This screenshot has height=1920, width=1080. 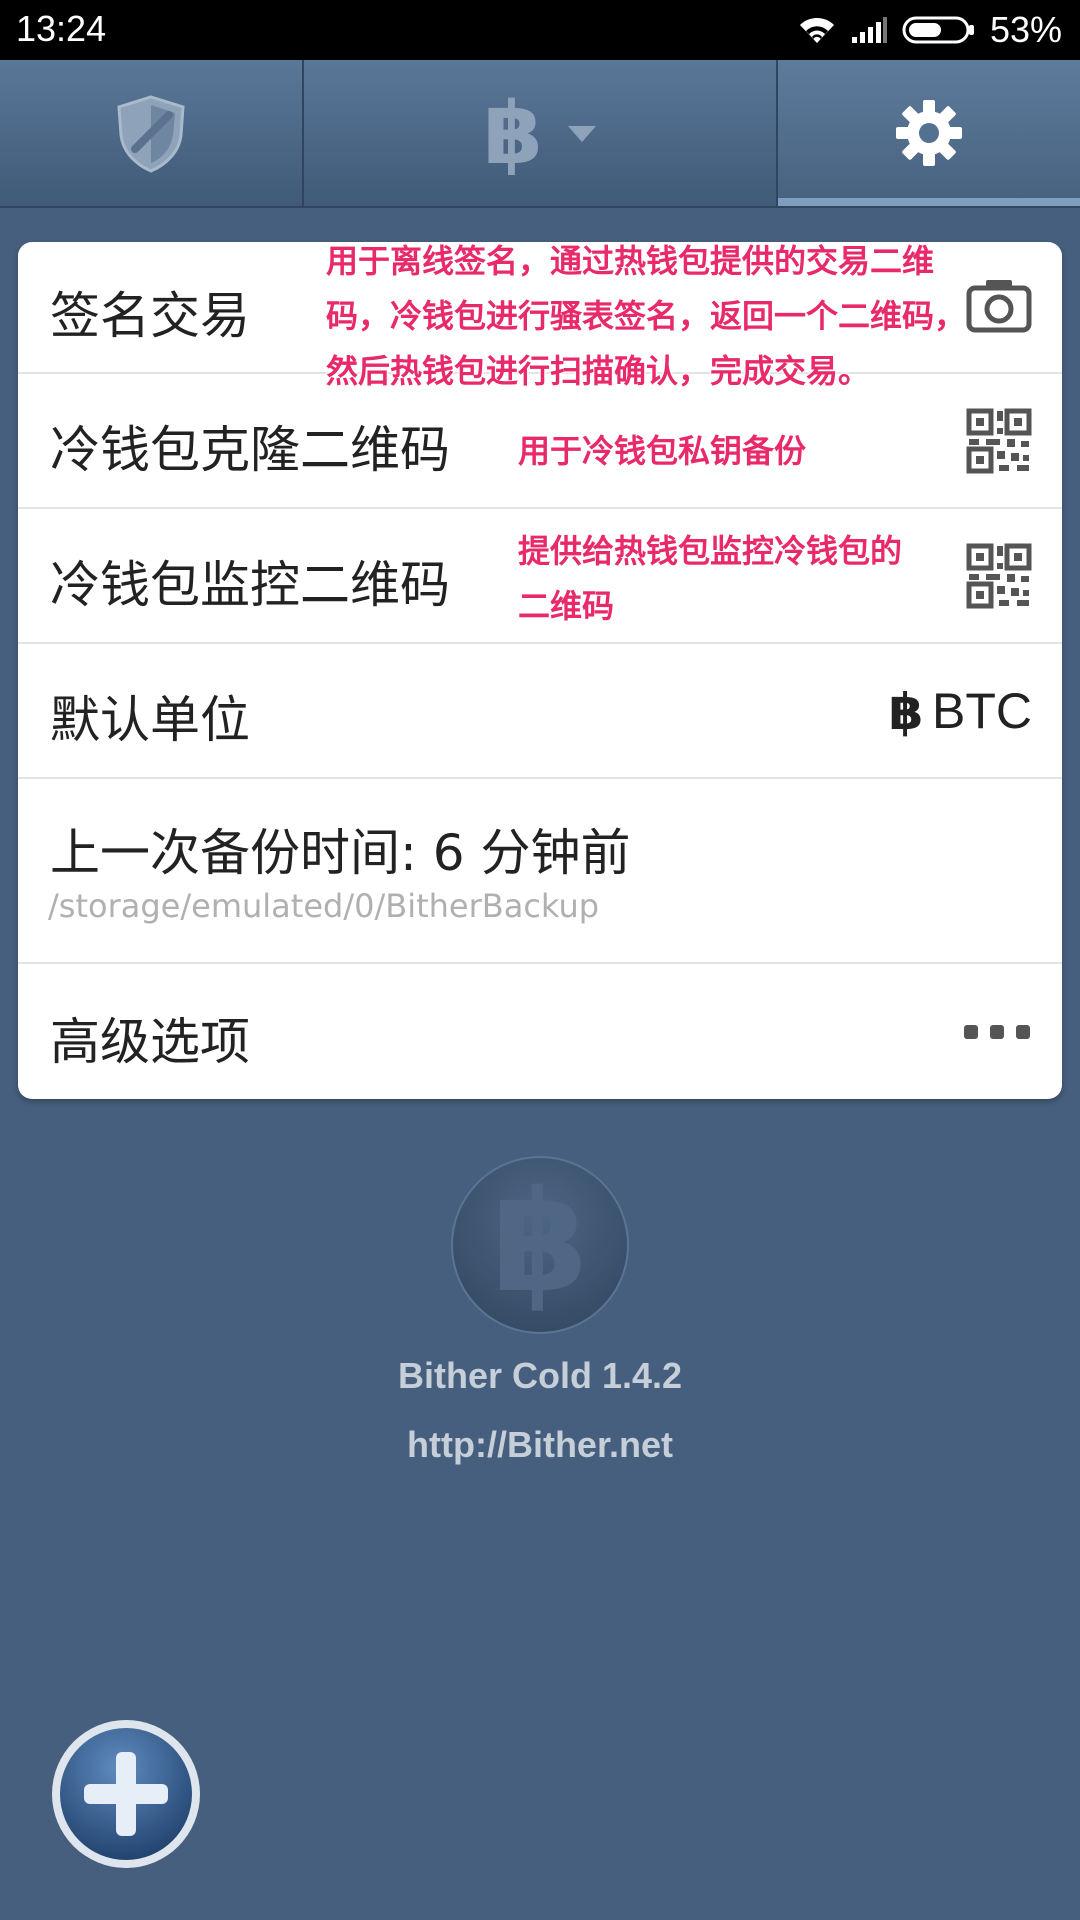 I want to click on tab-wallet: ฿, so click(x=541, y=133).